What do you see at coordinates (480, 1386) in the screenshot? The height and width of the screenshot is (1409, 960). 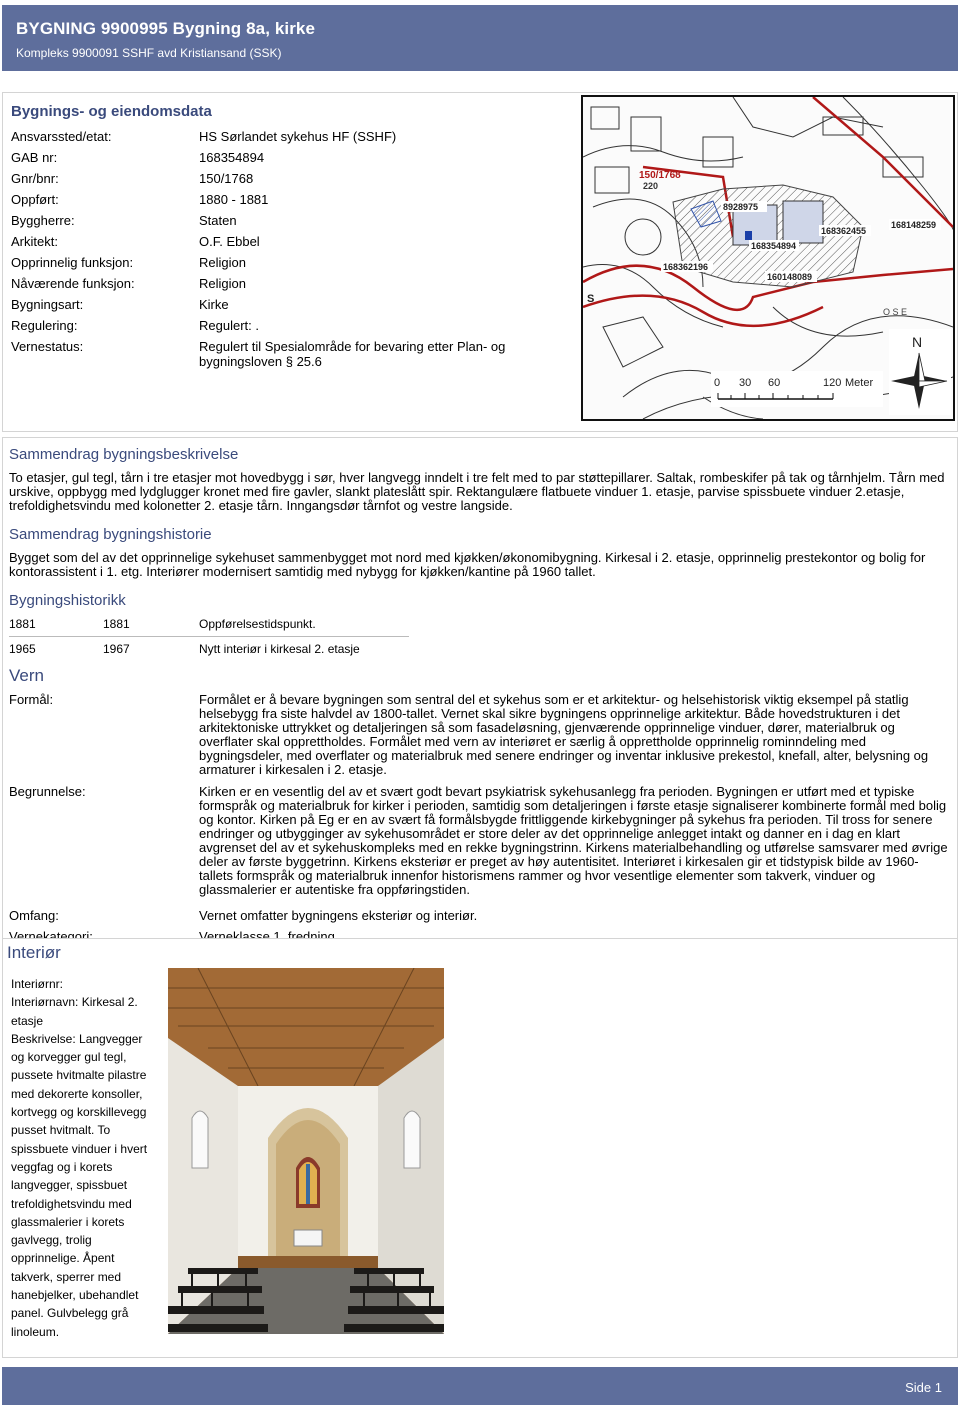 I see `page-footer: Side 1` at bounding box center [480, 1386].